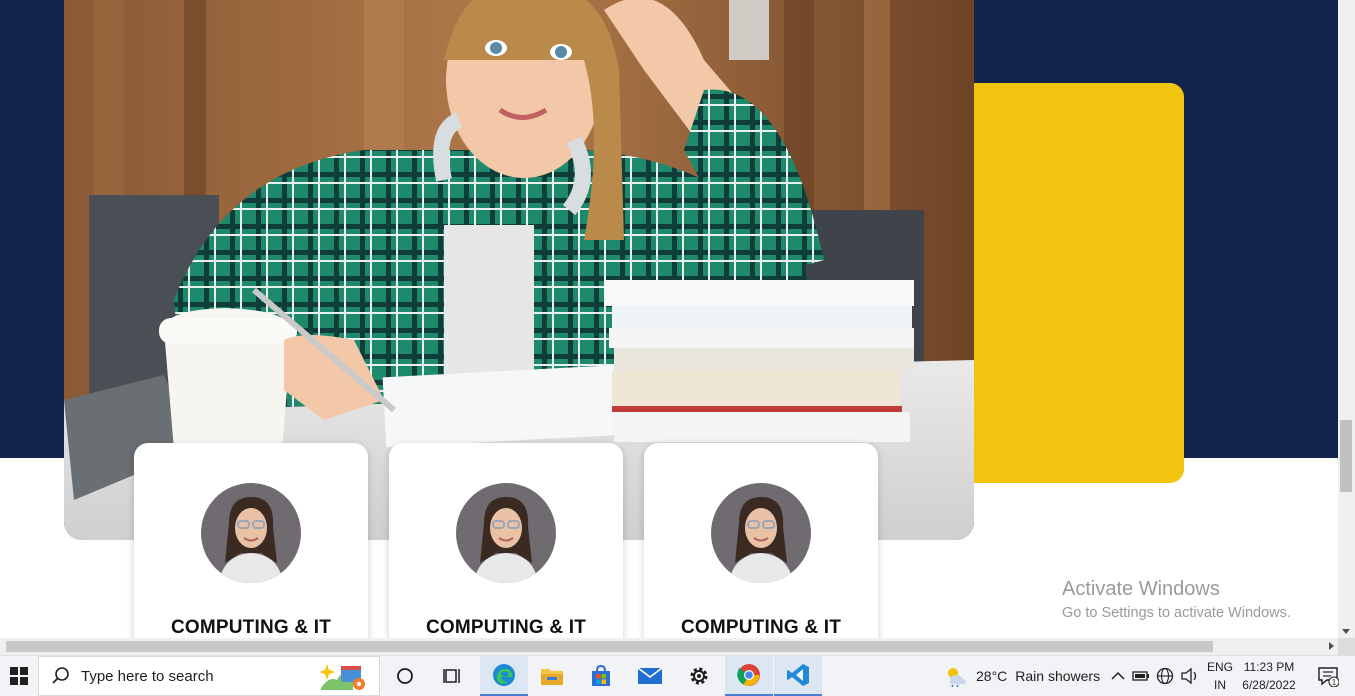  I want to click on notification-icon: 1, so click(1328, 677).